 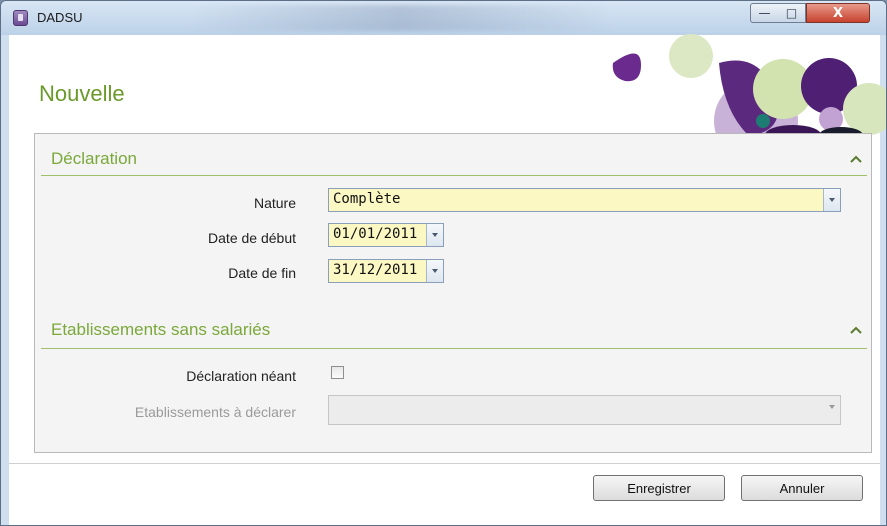 I want to click on etablissements-a-declarer-label: Etablissements à déclarer, so click(x=215, y=412).